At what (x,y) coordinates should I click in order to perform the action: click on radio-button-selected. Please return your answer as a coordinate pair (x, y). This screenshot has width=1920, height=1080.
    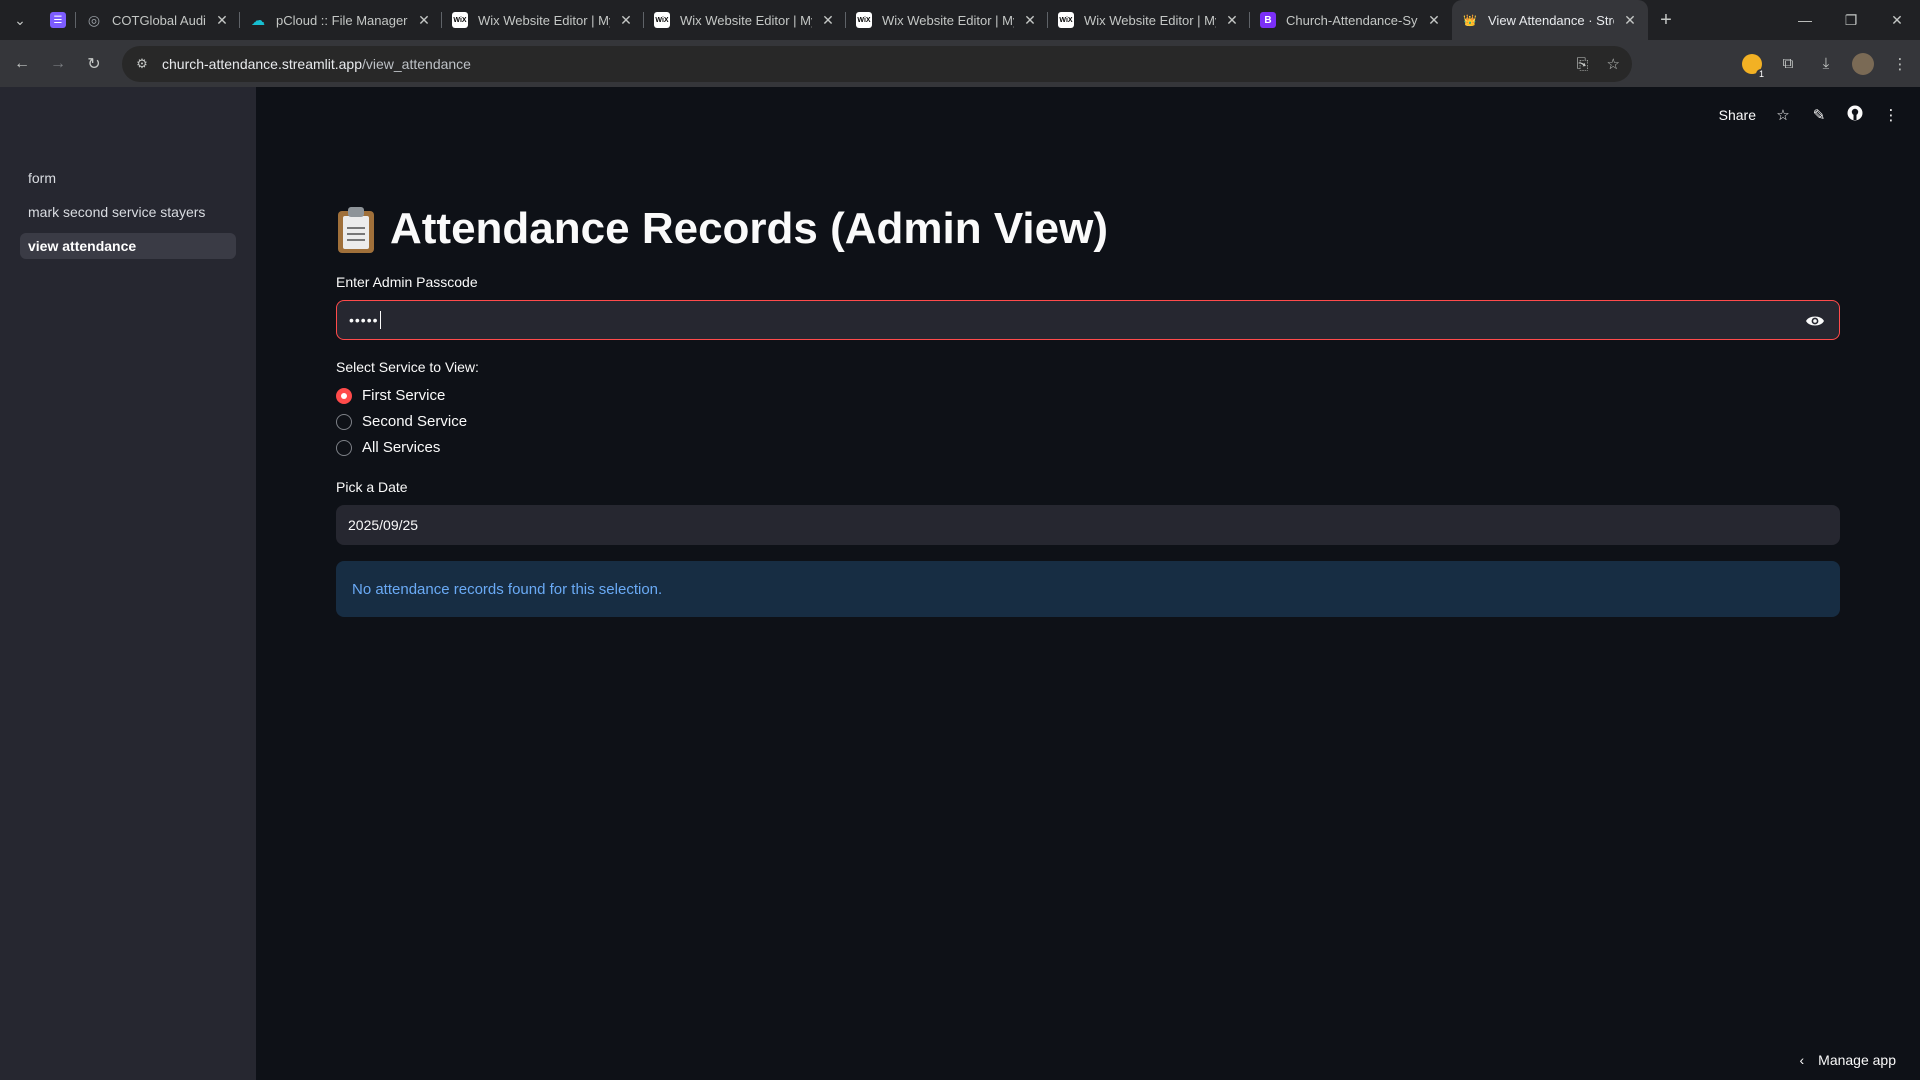
    Looking at the image, I should click on (344, 395).